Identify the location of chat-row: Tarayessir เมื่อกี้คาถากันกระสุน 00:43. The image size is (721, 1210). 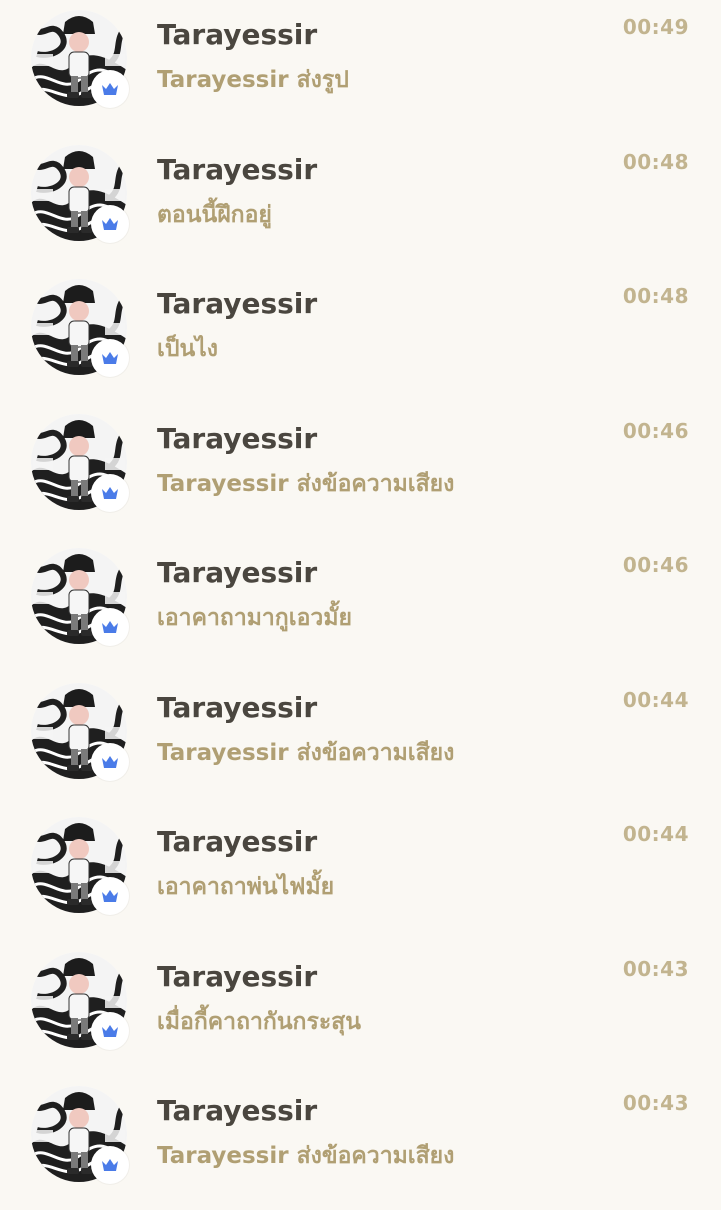
(360, 1009).